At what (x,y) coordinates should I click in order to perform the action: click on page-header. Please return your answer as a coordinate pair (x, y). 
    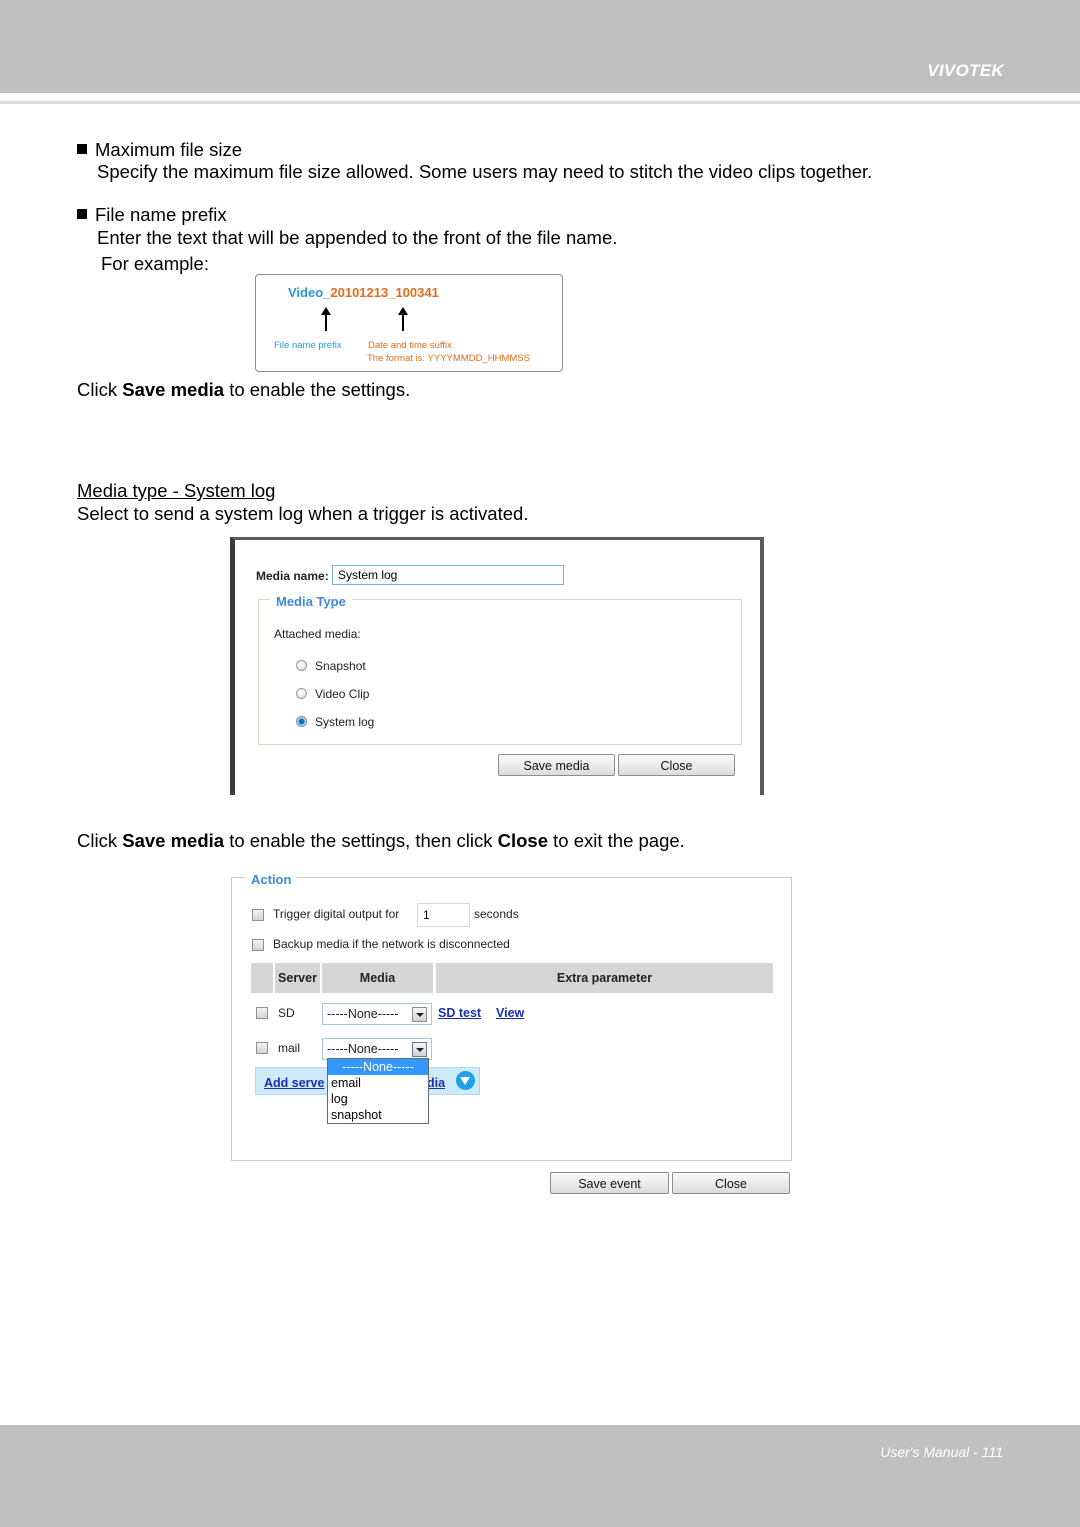
    Looking at the image, I should click on (540, 46).